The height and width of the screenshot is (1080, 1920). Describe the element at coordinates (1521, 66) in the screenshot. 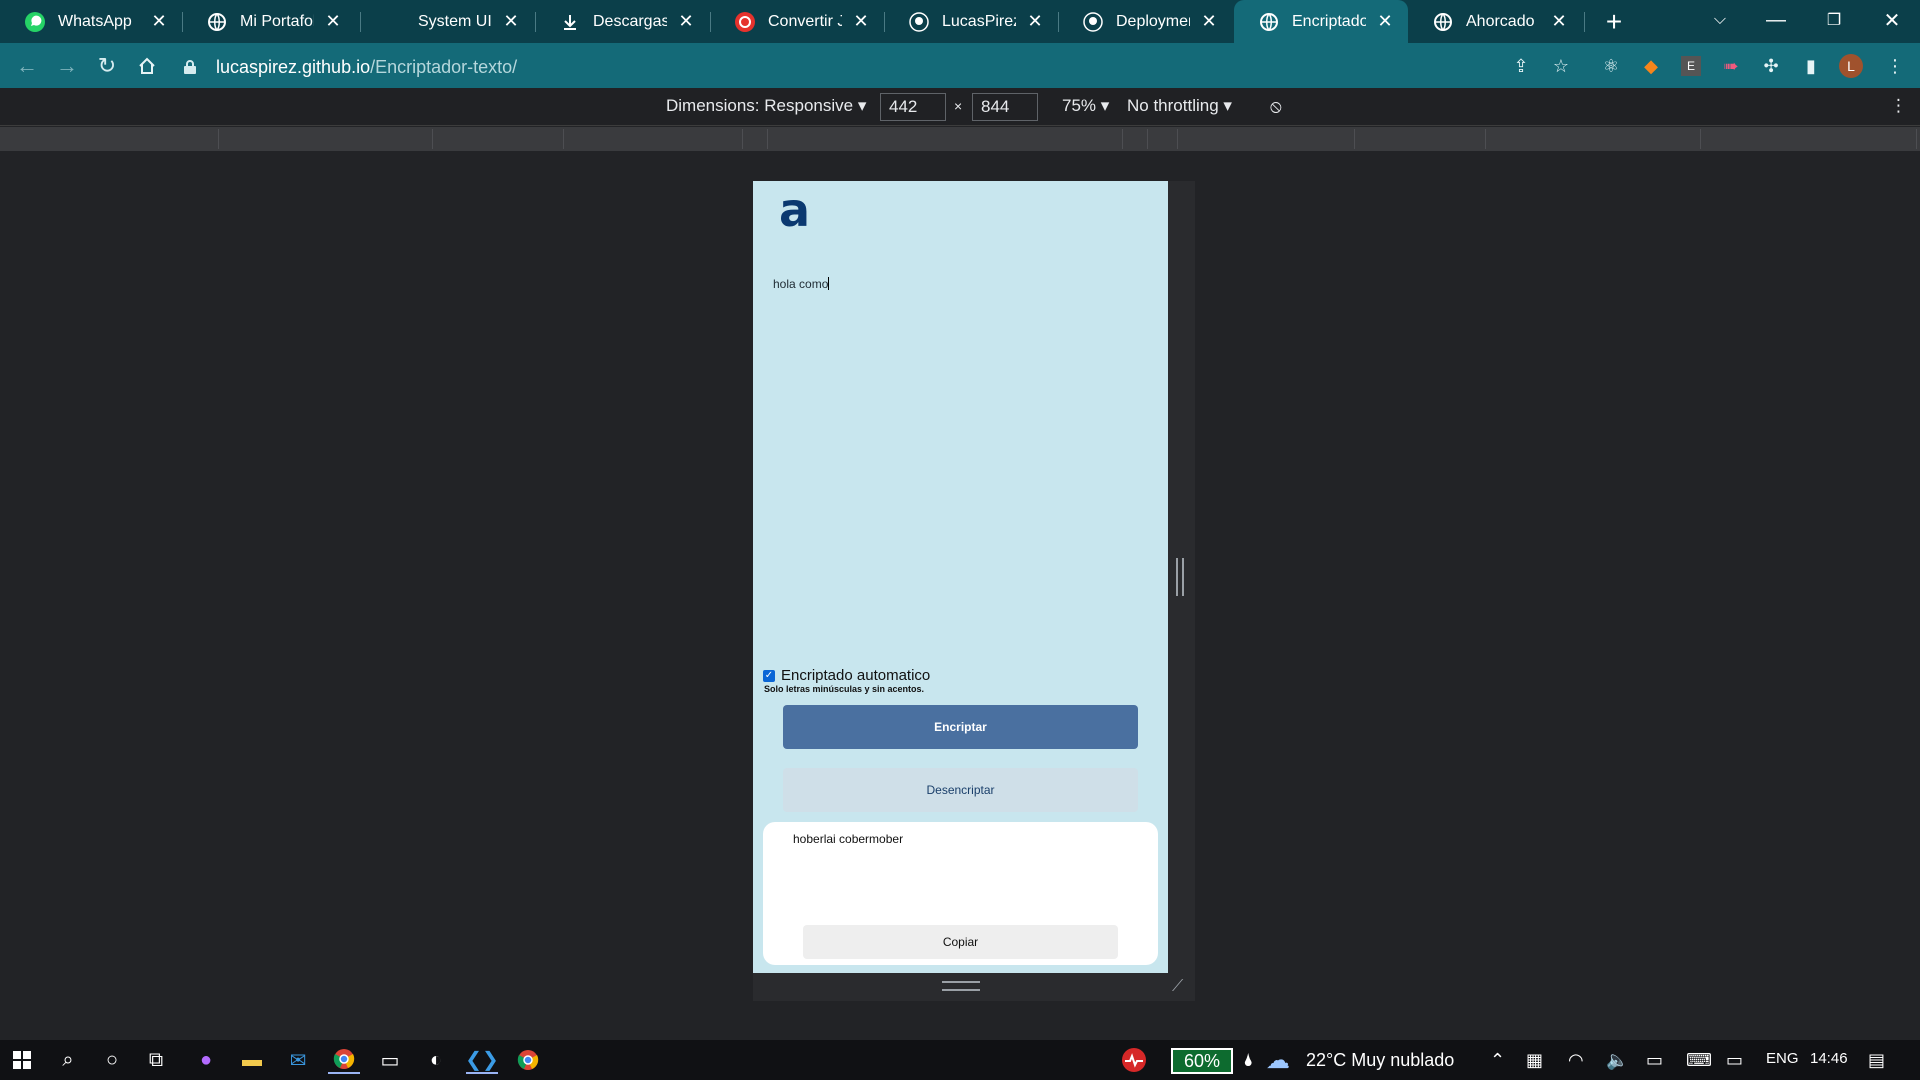

I see `share-icon: ⇪` at that location.